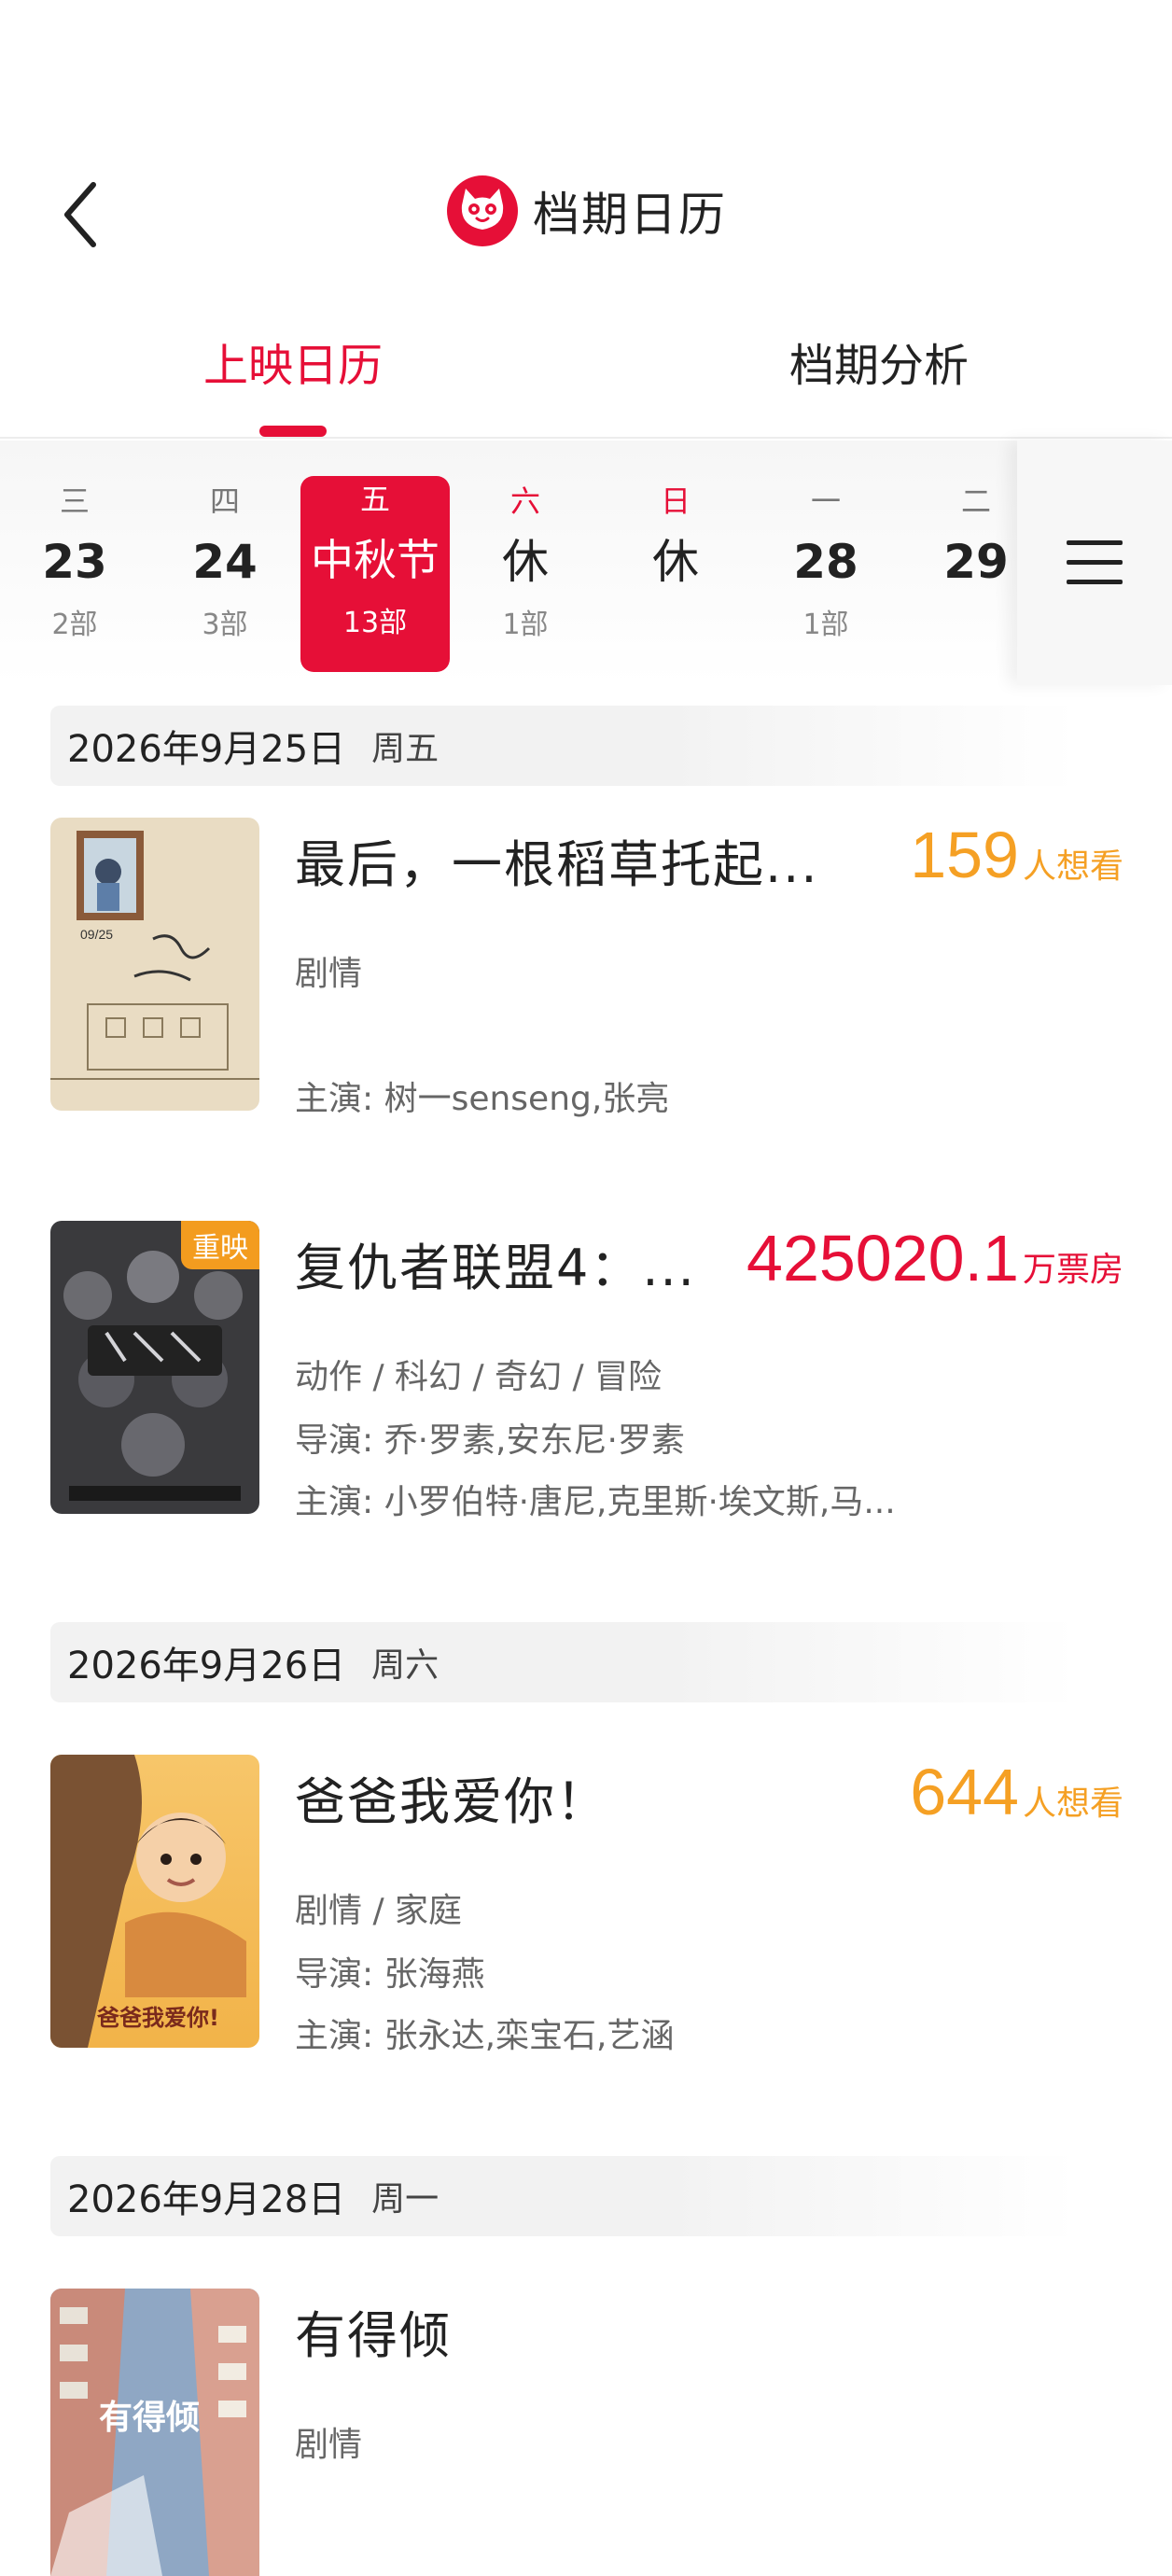  I want to click on date-section-header: 2026年9月28日 周一, so click(563, 2196).